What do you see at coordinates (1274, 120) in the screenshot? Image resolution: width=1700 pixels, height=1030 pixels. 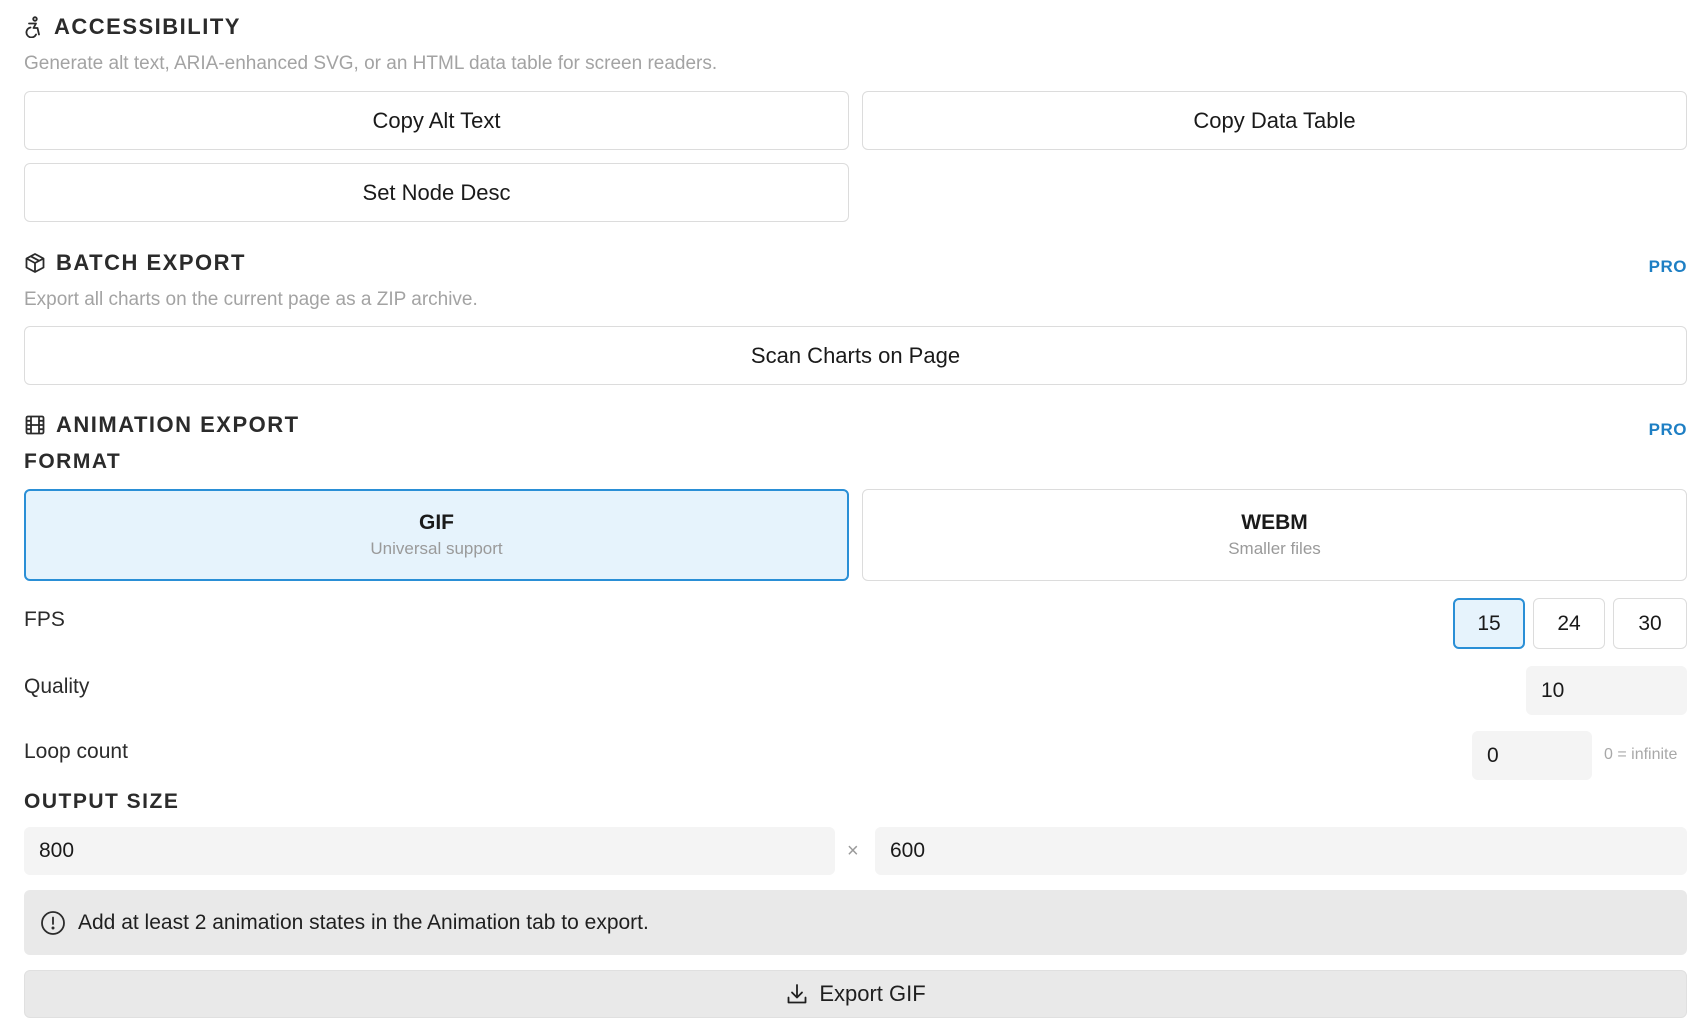 I see `copy-data-table-button: Copy Data Table` at bounding box center [1274, 120].